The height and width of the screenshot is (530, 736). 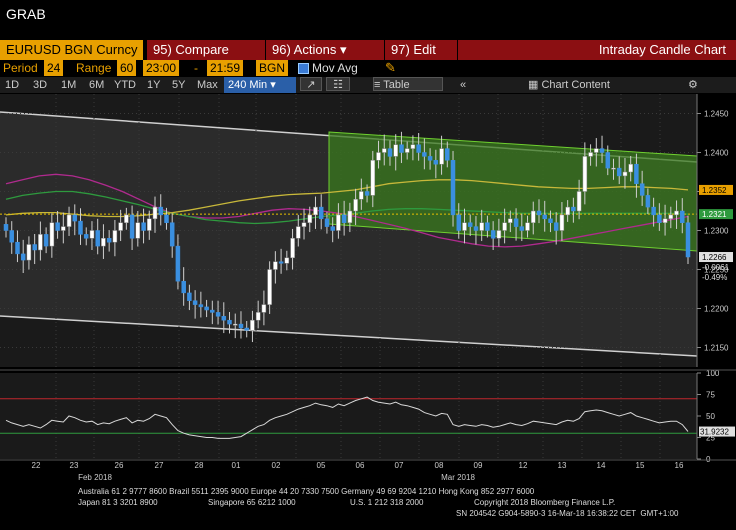 What do you see at coordinates (272, 68) in the screenshot?
I see `source-field: BGN` at bounding box center [272, 68].